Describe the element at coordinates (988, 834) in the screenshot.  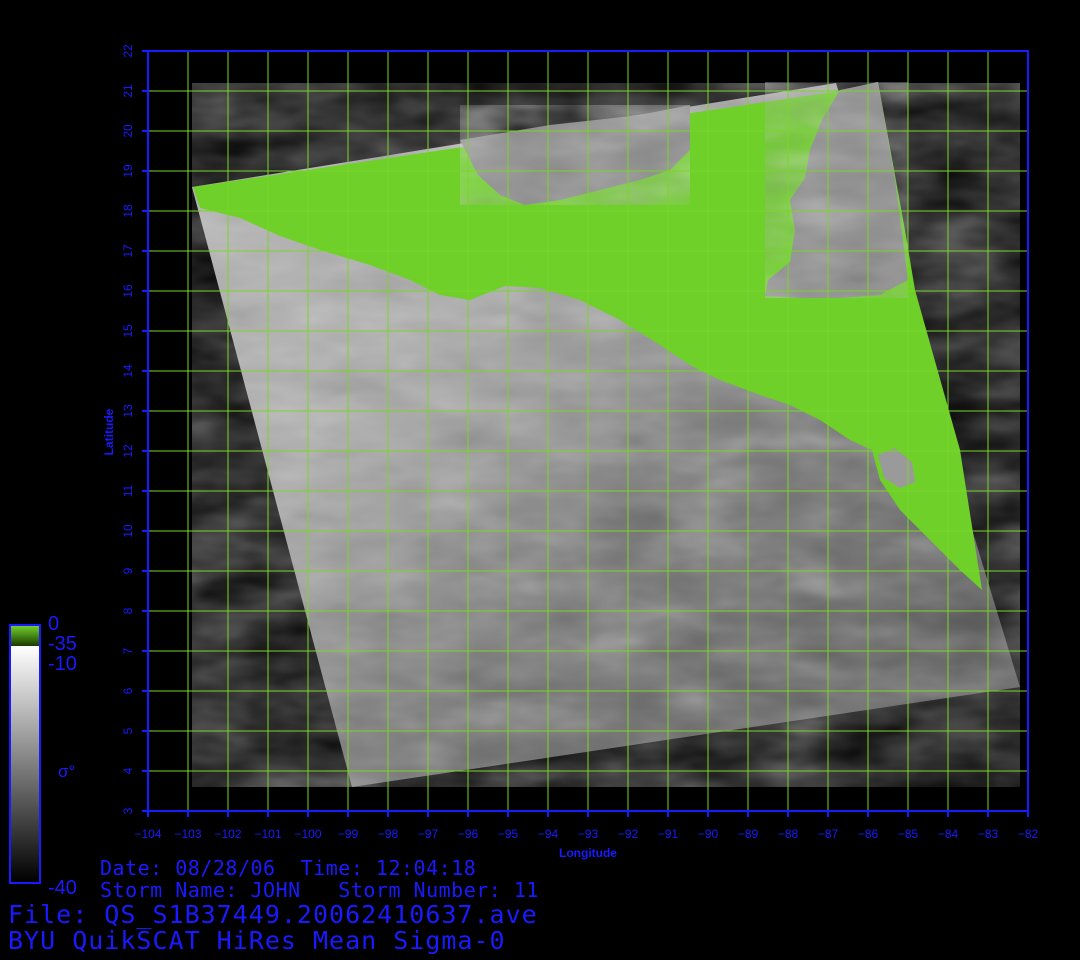
I see `longitude-tick-label: −83` at that location.